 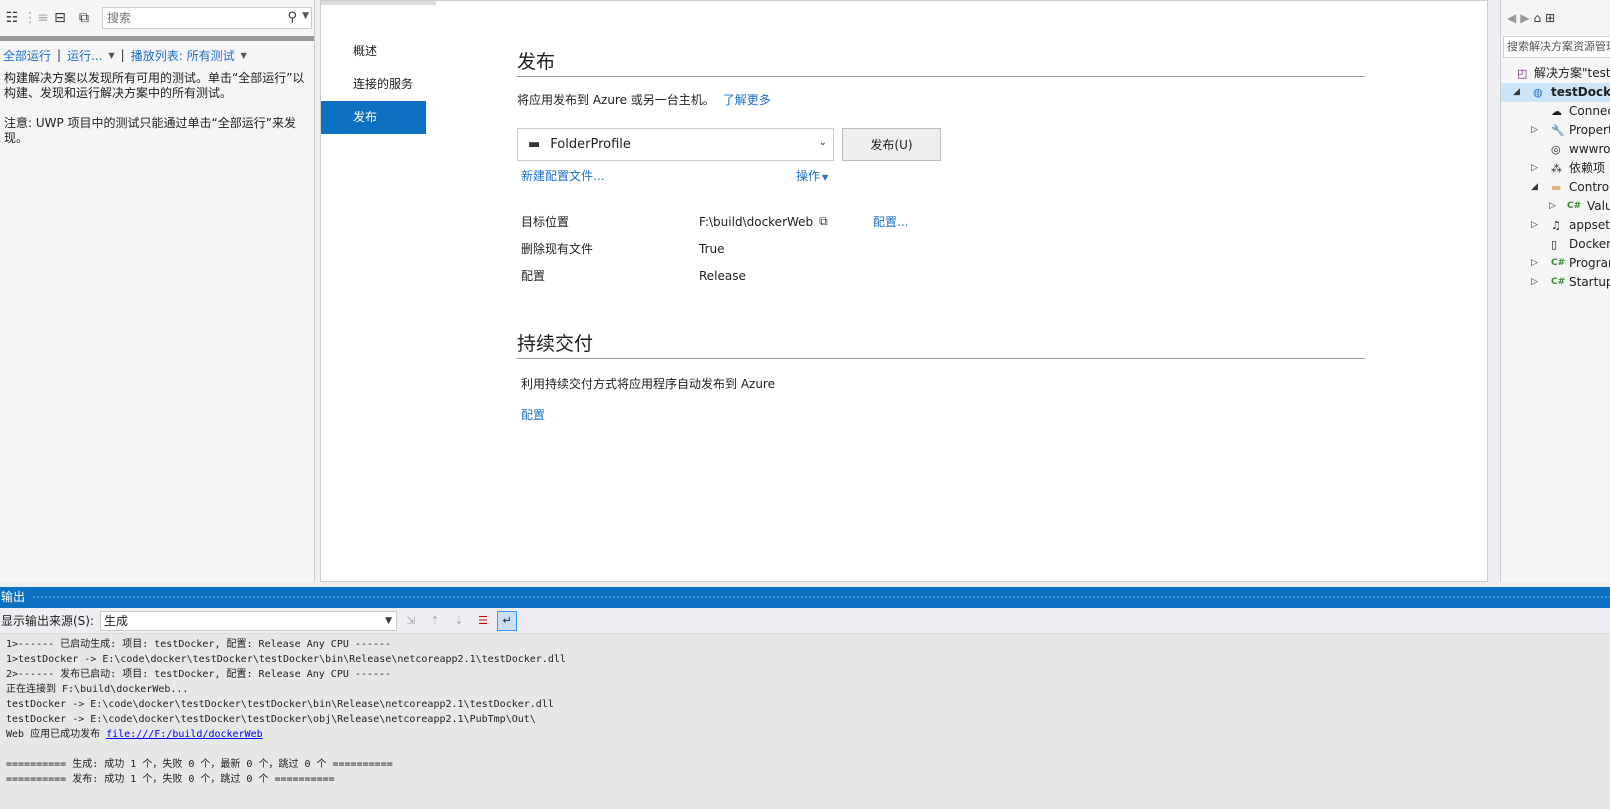 I want to click on next-message-icon: ⇣, so click(x=459, y=621).